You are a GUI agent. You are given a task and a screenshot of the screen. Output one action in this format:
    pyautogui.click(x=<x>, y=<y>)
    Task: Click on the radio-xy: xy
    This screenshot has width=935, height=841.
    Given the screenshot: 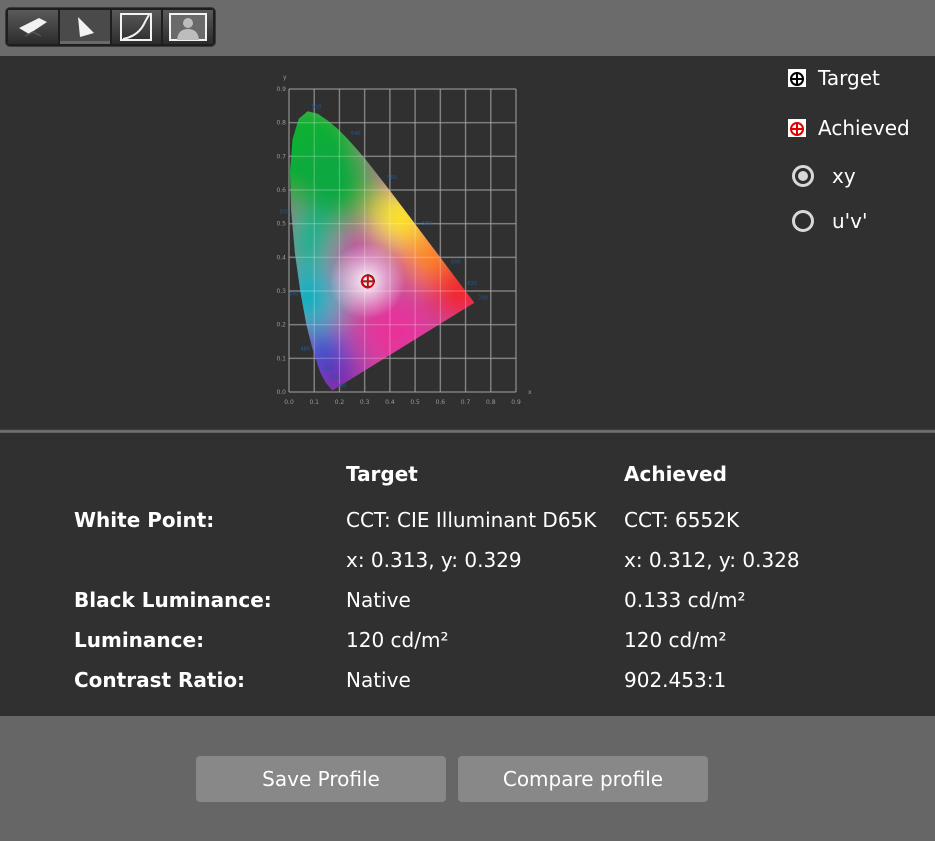 What is the action you would take?
    pyautogui.click(x=824, y=176)
    